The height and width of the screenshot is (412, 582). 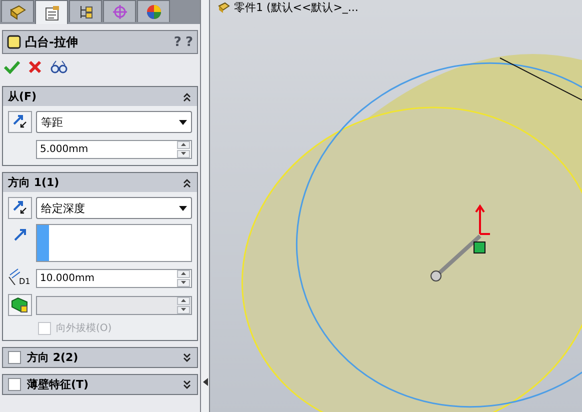 What do you see at coordinates (52, 42) in the screenshot?
I see `feature-title: 凸台-拉伸` at bounding box center [52, 42].